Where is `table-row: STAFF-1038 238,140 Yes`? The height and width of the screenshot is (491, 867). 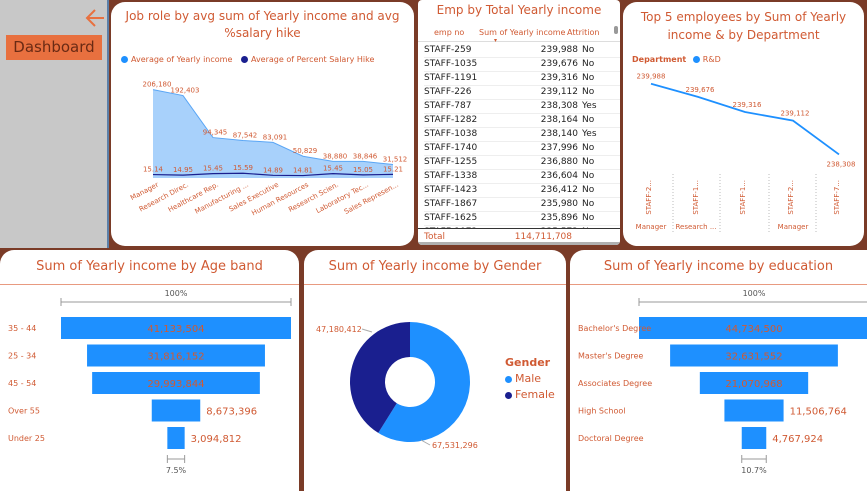
table-row: STAFF-1038 238,140 Yes is located at coordinates (522, 135).